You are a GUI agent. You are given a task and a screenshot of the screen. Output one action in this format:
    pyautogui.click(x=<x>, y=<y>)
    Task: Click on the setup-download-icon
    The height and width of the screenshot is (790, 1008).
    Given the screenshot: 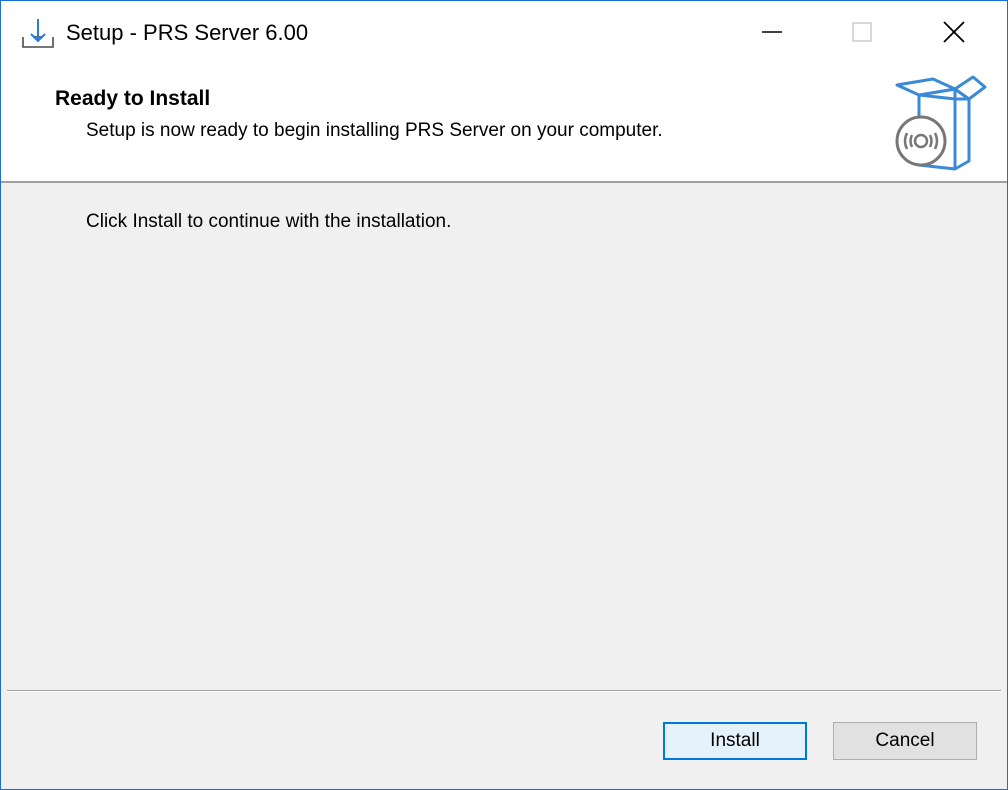 What is the action you would take?
    pyautogui.click(x=38, y=34)
    